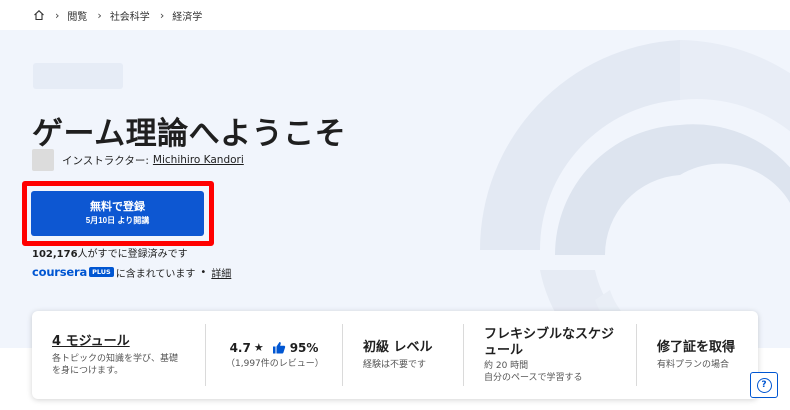  What do you see at coordinates (117, 207) in the screenshot?
I see `enroll-button-label: 無料で登録` at bounding box center [117, 207].